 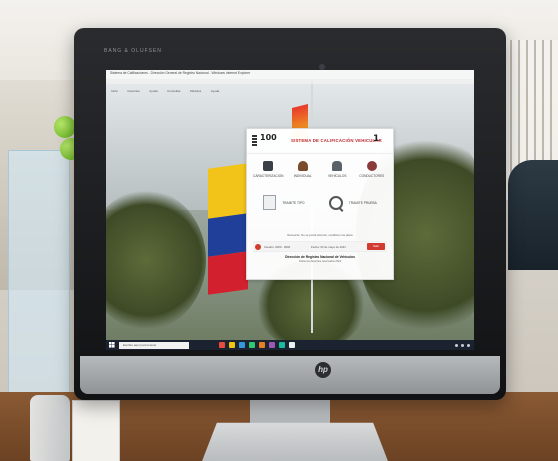 What do you see at coordinates (65, 127) in the screenshot?
I see `green-balloon` at bounding box center [65, 127].